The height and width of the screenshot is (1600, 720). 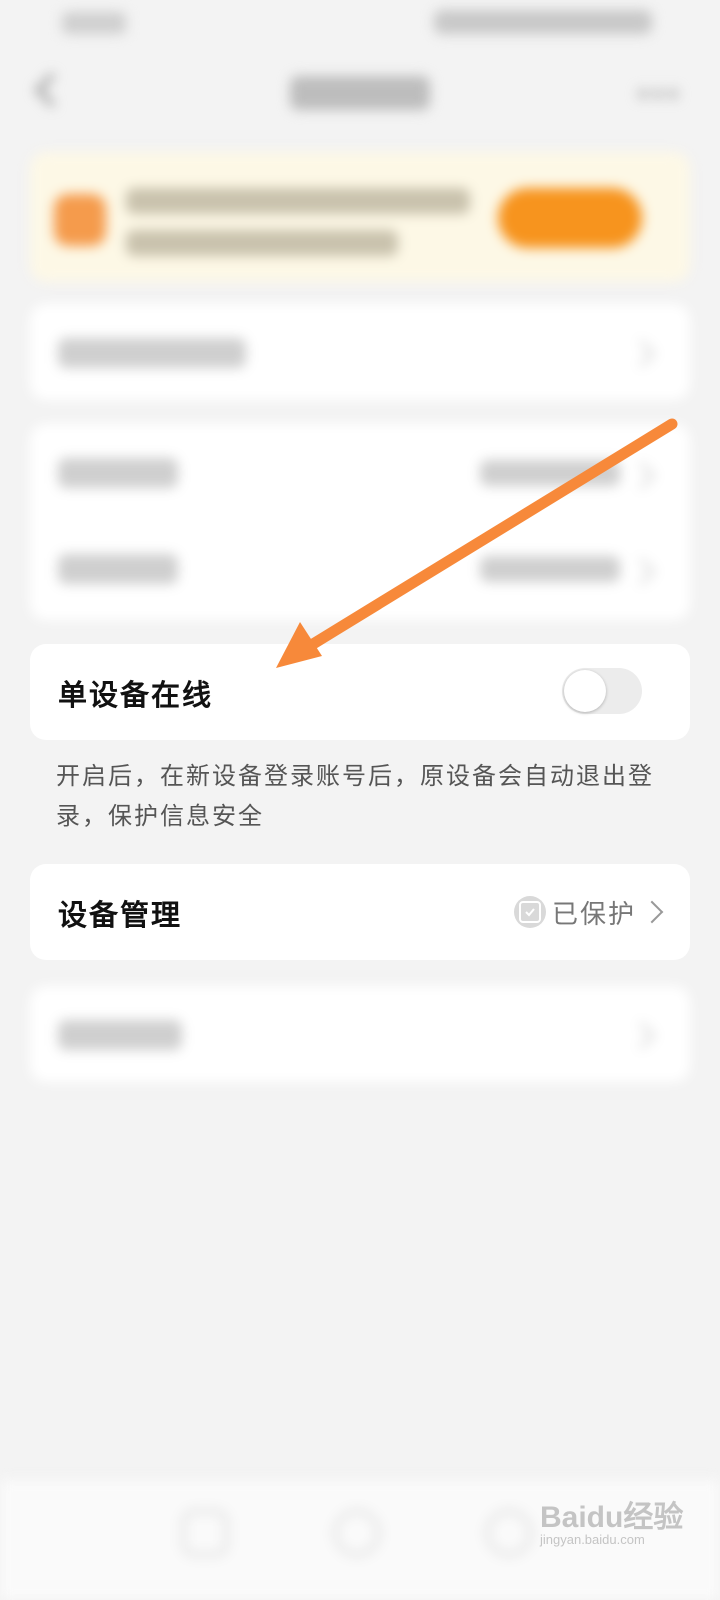 What do you see at coordinates (662, 91) in the screenshot?
I see `more-icon` at bounding box center [662, 91].